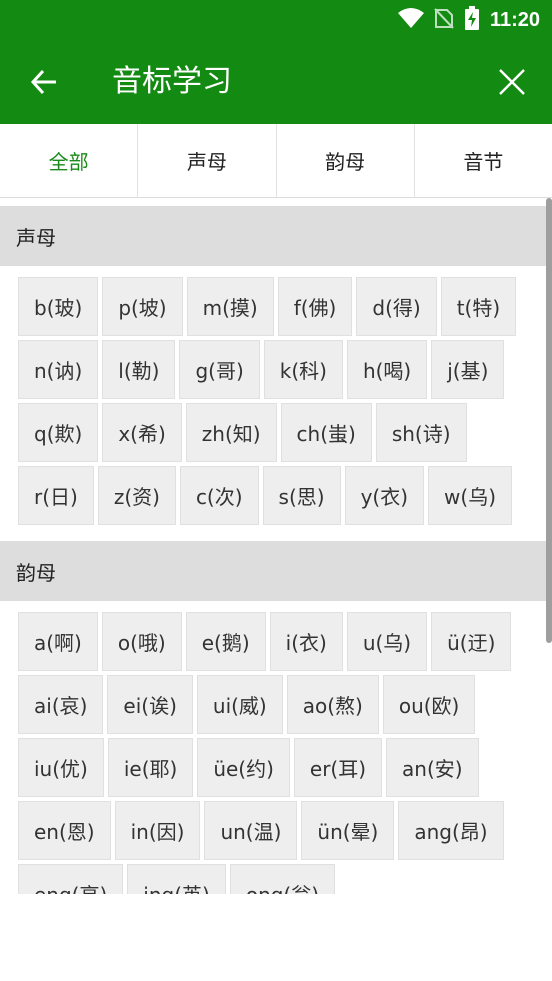  Describe the element at coordinates (384, 495) in the screenshot. I see `phoneme-chip: y(衣)` at that location.